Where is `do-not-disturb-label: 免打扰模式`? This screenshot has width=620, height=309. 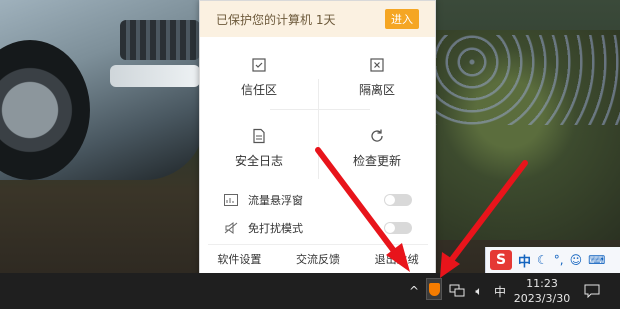 do-not-disturb-label: 免打扰模式 is located at coordinates (275, 228).